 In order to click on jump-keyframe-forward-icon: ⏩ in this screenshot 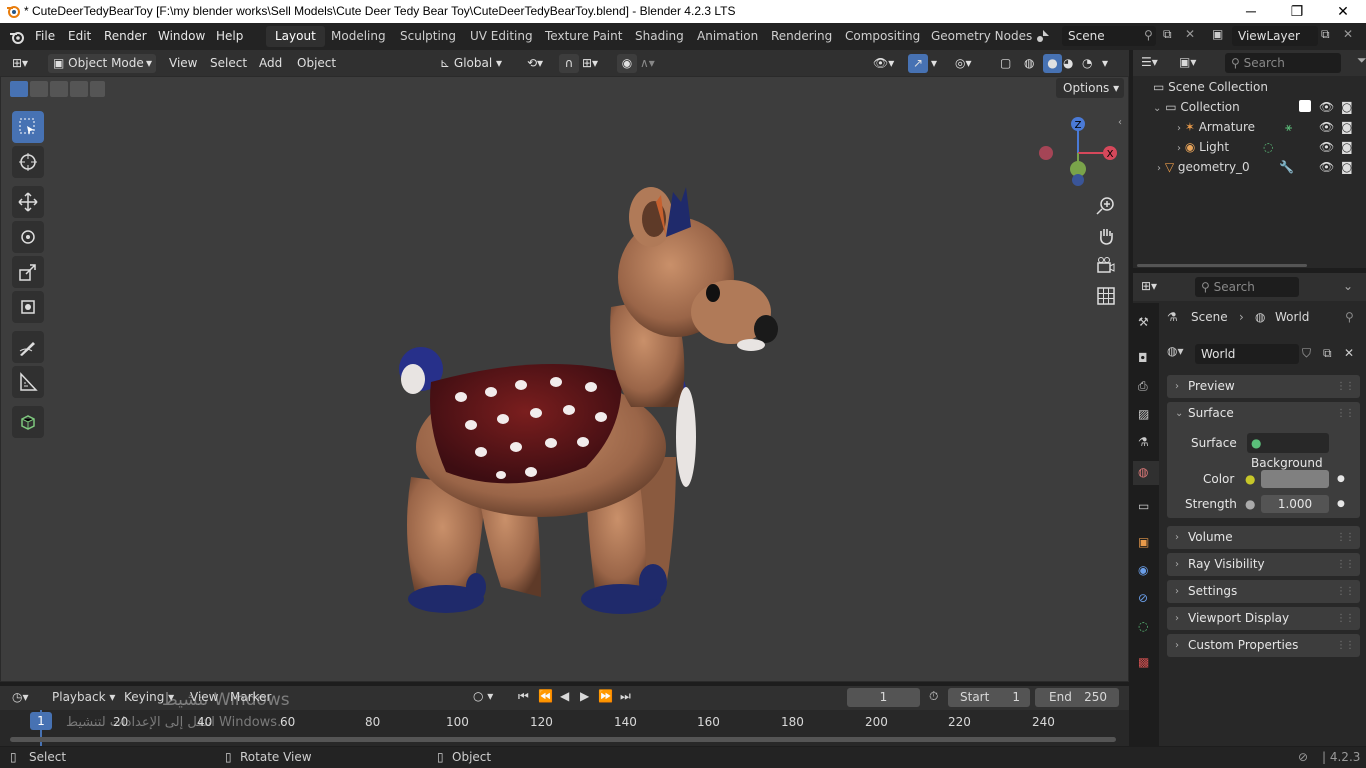, I will do `click(605, 696)`.